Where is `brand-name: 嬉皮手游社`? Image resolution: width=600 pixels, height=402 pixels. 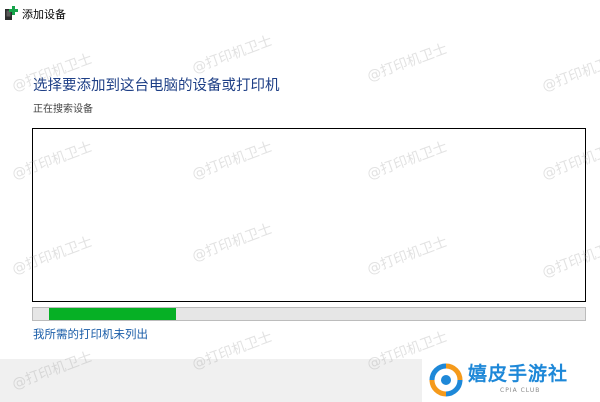
brand-name: 嬉皮手游社 is located at coordinates (518, 374).